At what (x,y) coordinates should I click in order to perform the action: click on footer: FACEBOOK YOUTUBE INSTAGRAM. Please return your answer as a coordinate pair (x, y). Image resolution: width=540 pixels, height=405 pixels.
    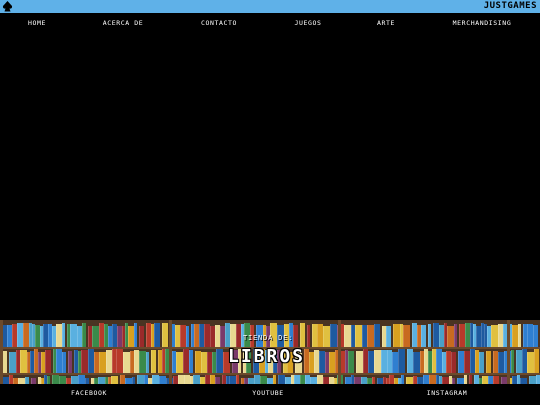
    Looking at the image, I should click on (270, 394).